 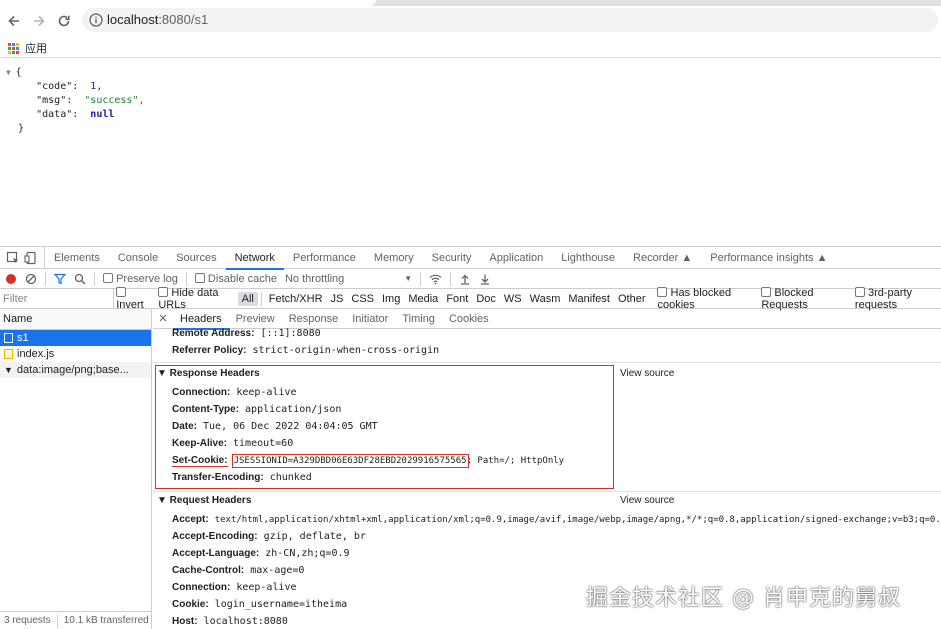 What do you see at coordinates (545, 299) in the screenshot?
I see `filter-type-wasm: Wasm` at bounding box center [545, 299].